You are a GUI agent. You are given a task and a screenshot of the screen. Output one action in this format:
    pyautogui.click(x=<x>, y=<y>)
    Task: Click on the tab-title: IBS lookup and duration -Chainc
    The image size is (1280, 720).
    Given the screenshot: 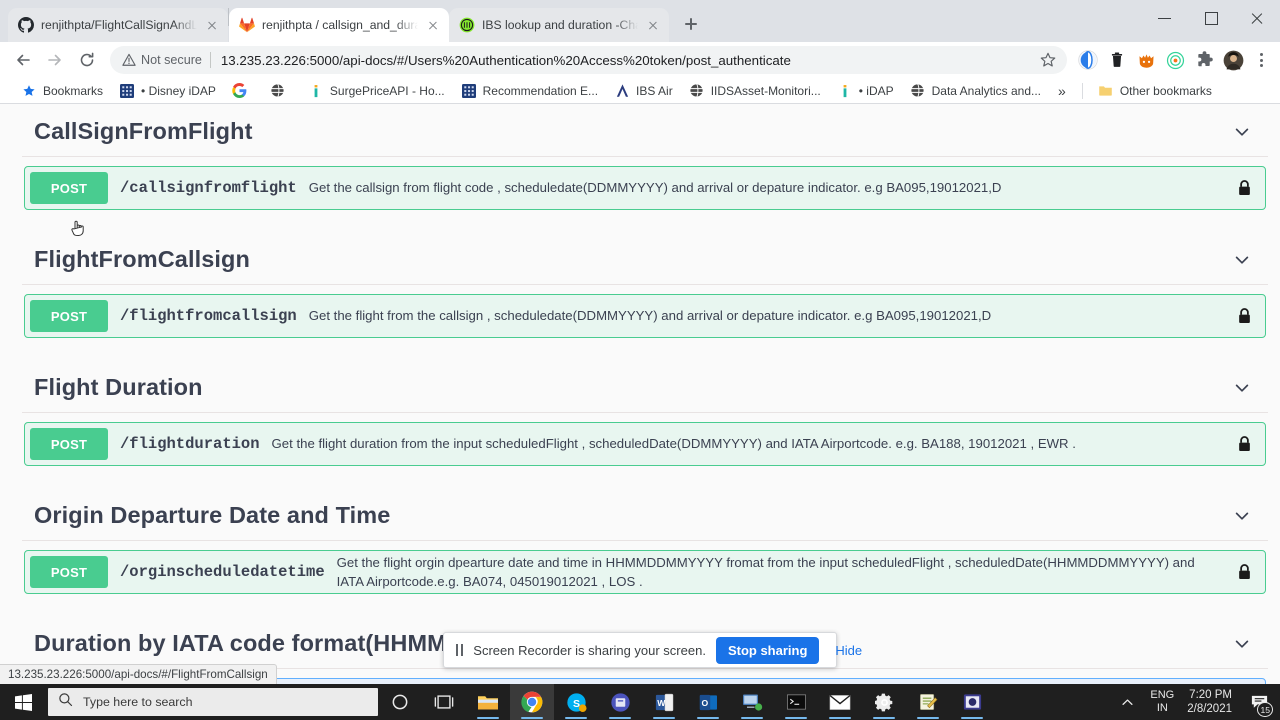 What is the action you would take?
    pyautogui.click(x=560, y=25)
    